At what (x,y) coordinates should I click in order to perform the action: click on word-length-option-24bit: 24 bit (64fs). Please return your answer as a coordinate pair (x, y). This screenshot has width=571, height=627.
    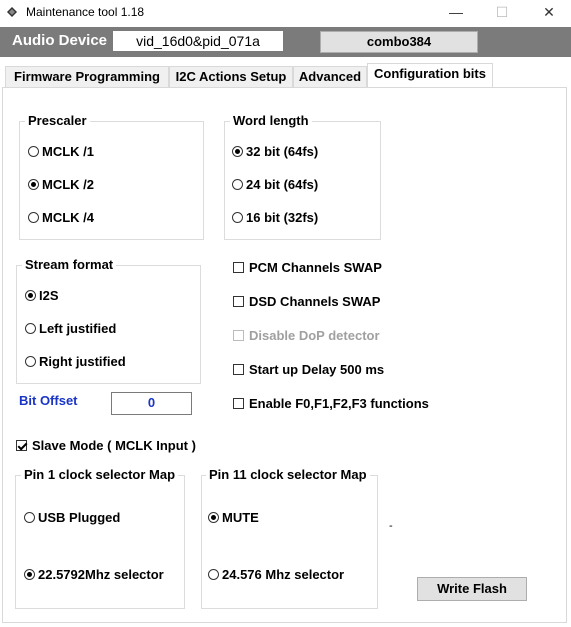
    Looking at the image, I should click on (275, 184).